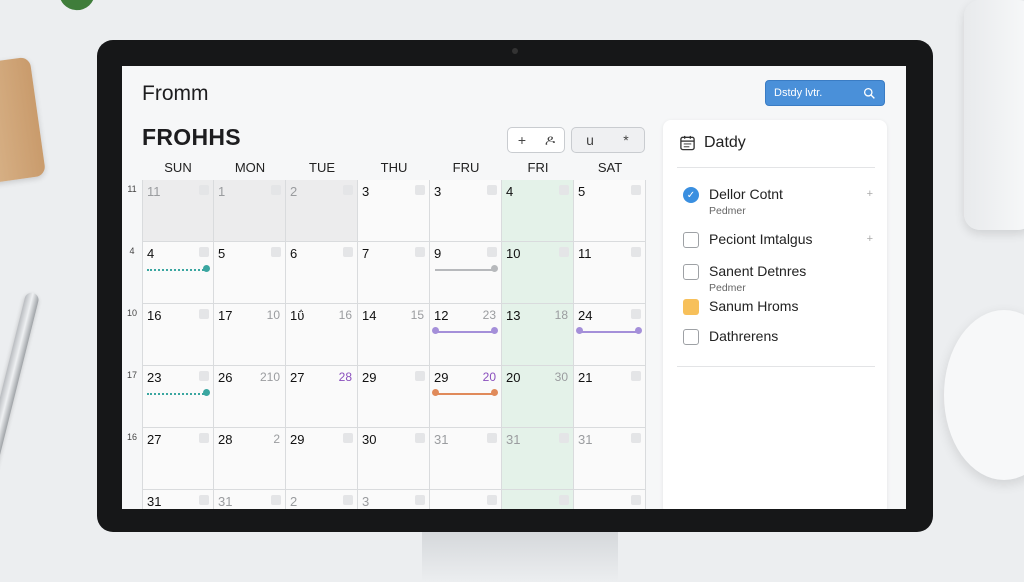 The image size is (1024, 582). Describe the element at coordinates (250, 211) in the screenshot. I see `day-cell: 1` at that location.